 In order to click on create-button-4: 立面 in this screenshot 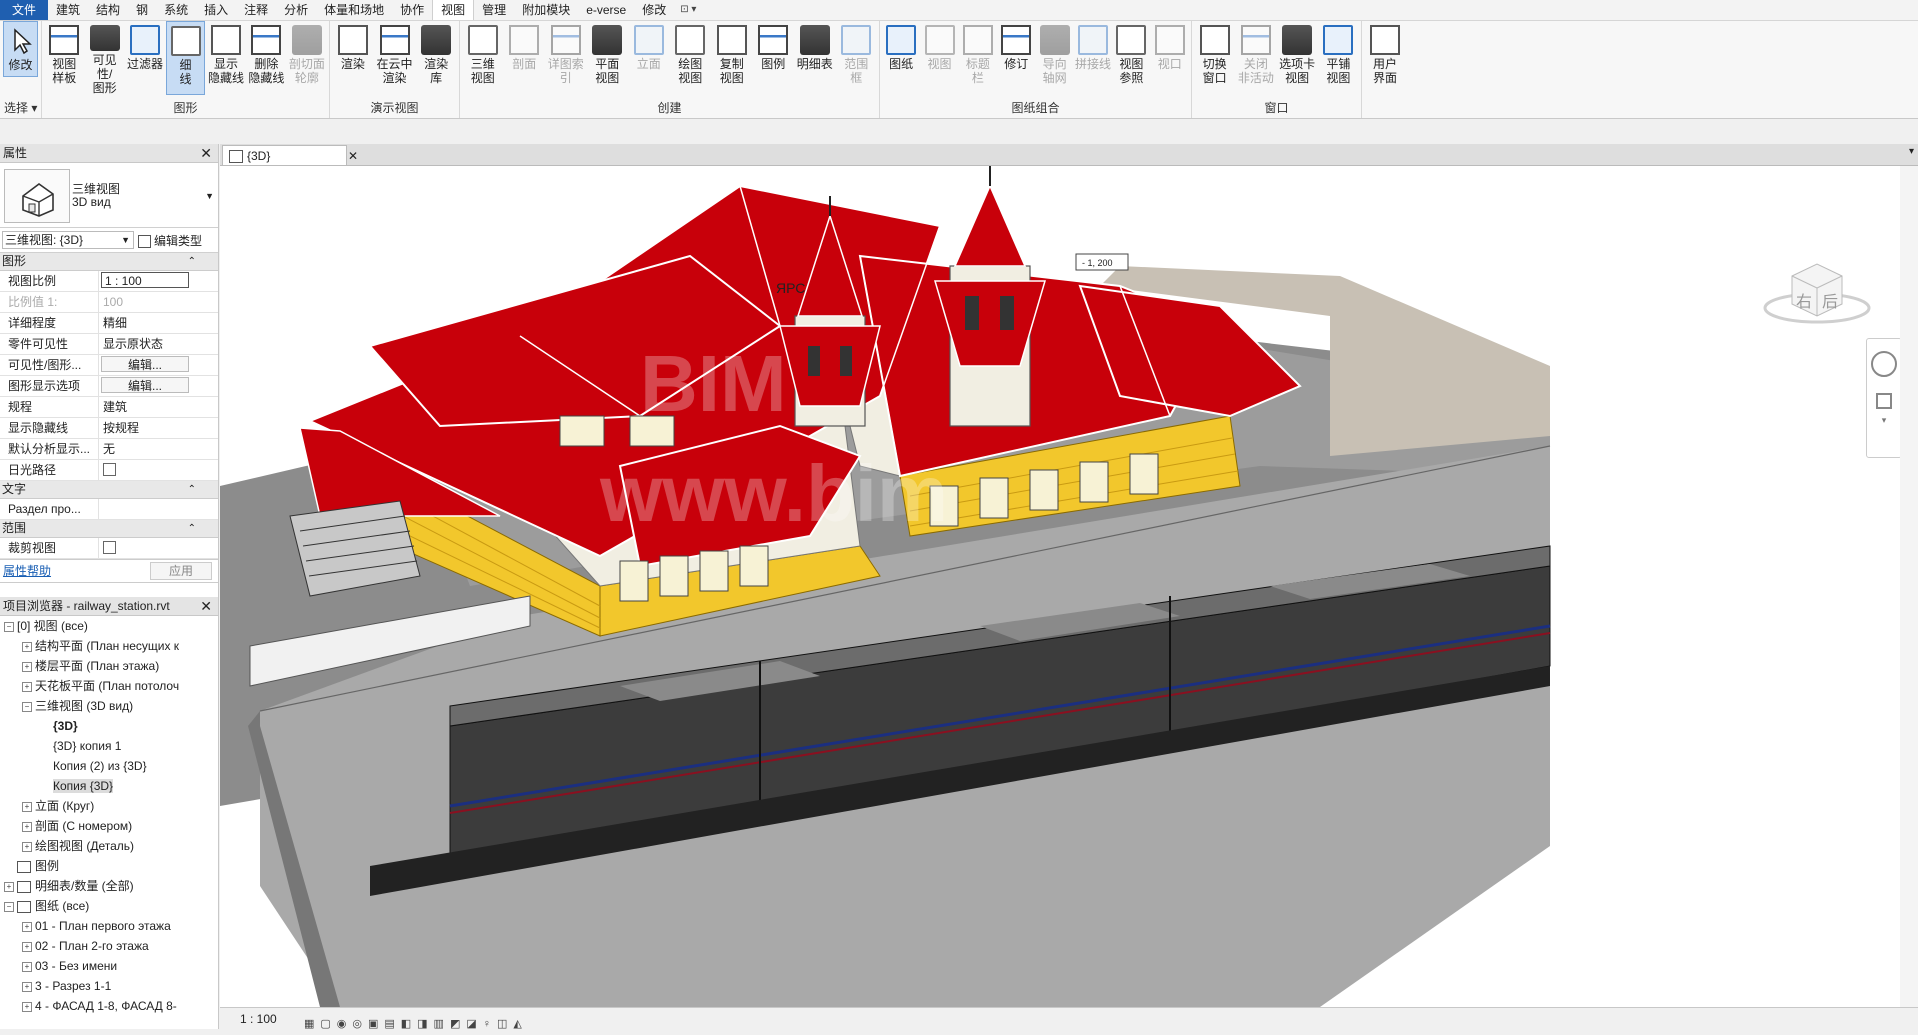, I will do `click(649, 58)`.